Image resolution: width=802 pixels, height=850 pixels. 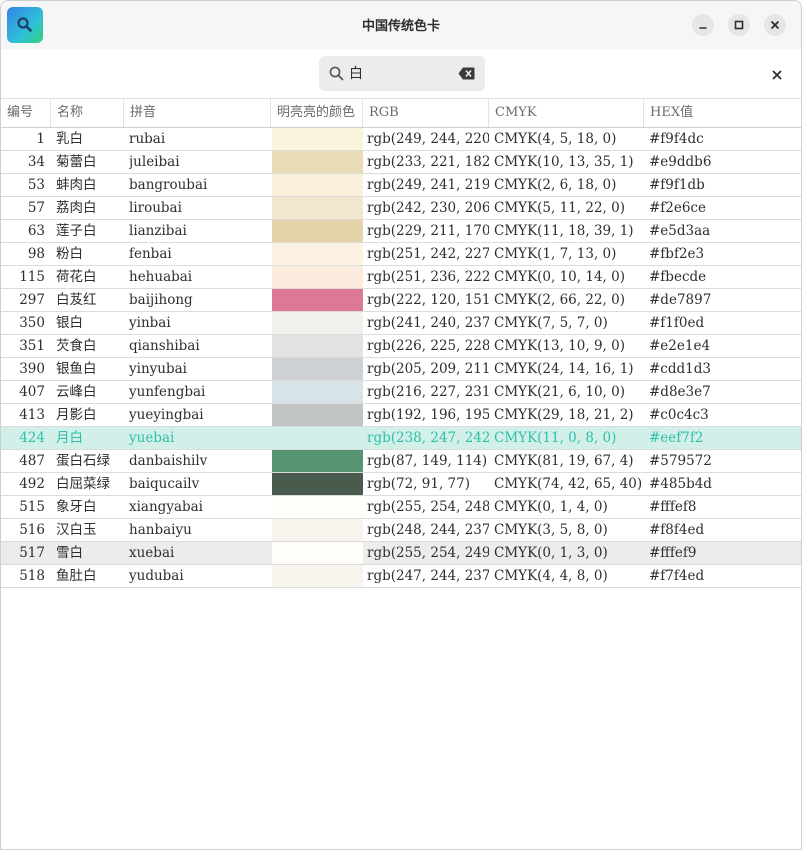 I want to click on cell-hex: #e9ddb6, so click(x=680, y=162).